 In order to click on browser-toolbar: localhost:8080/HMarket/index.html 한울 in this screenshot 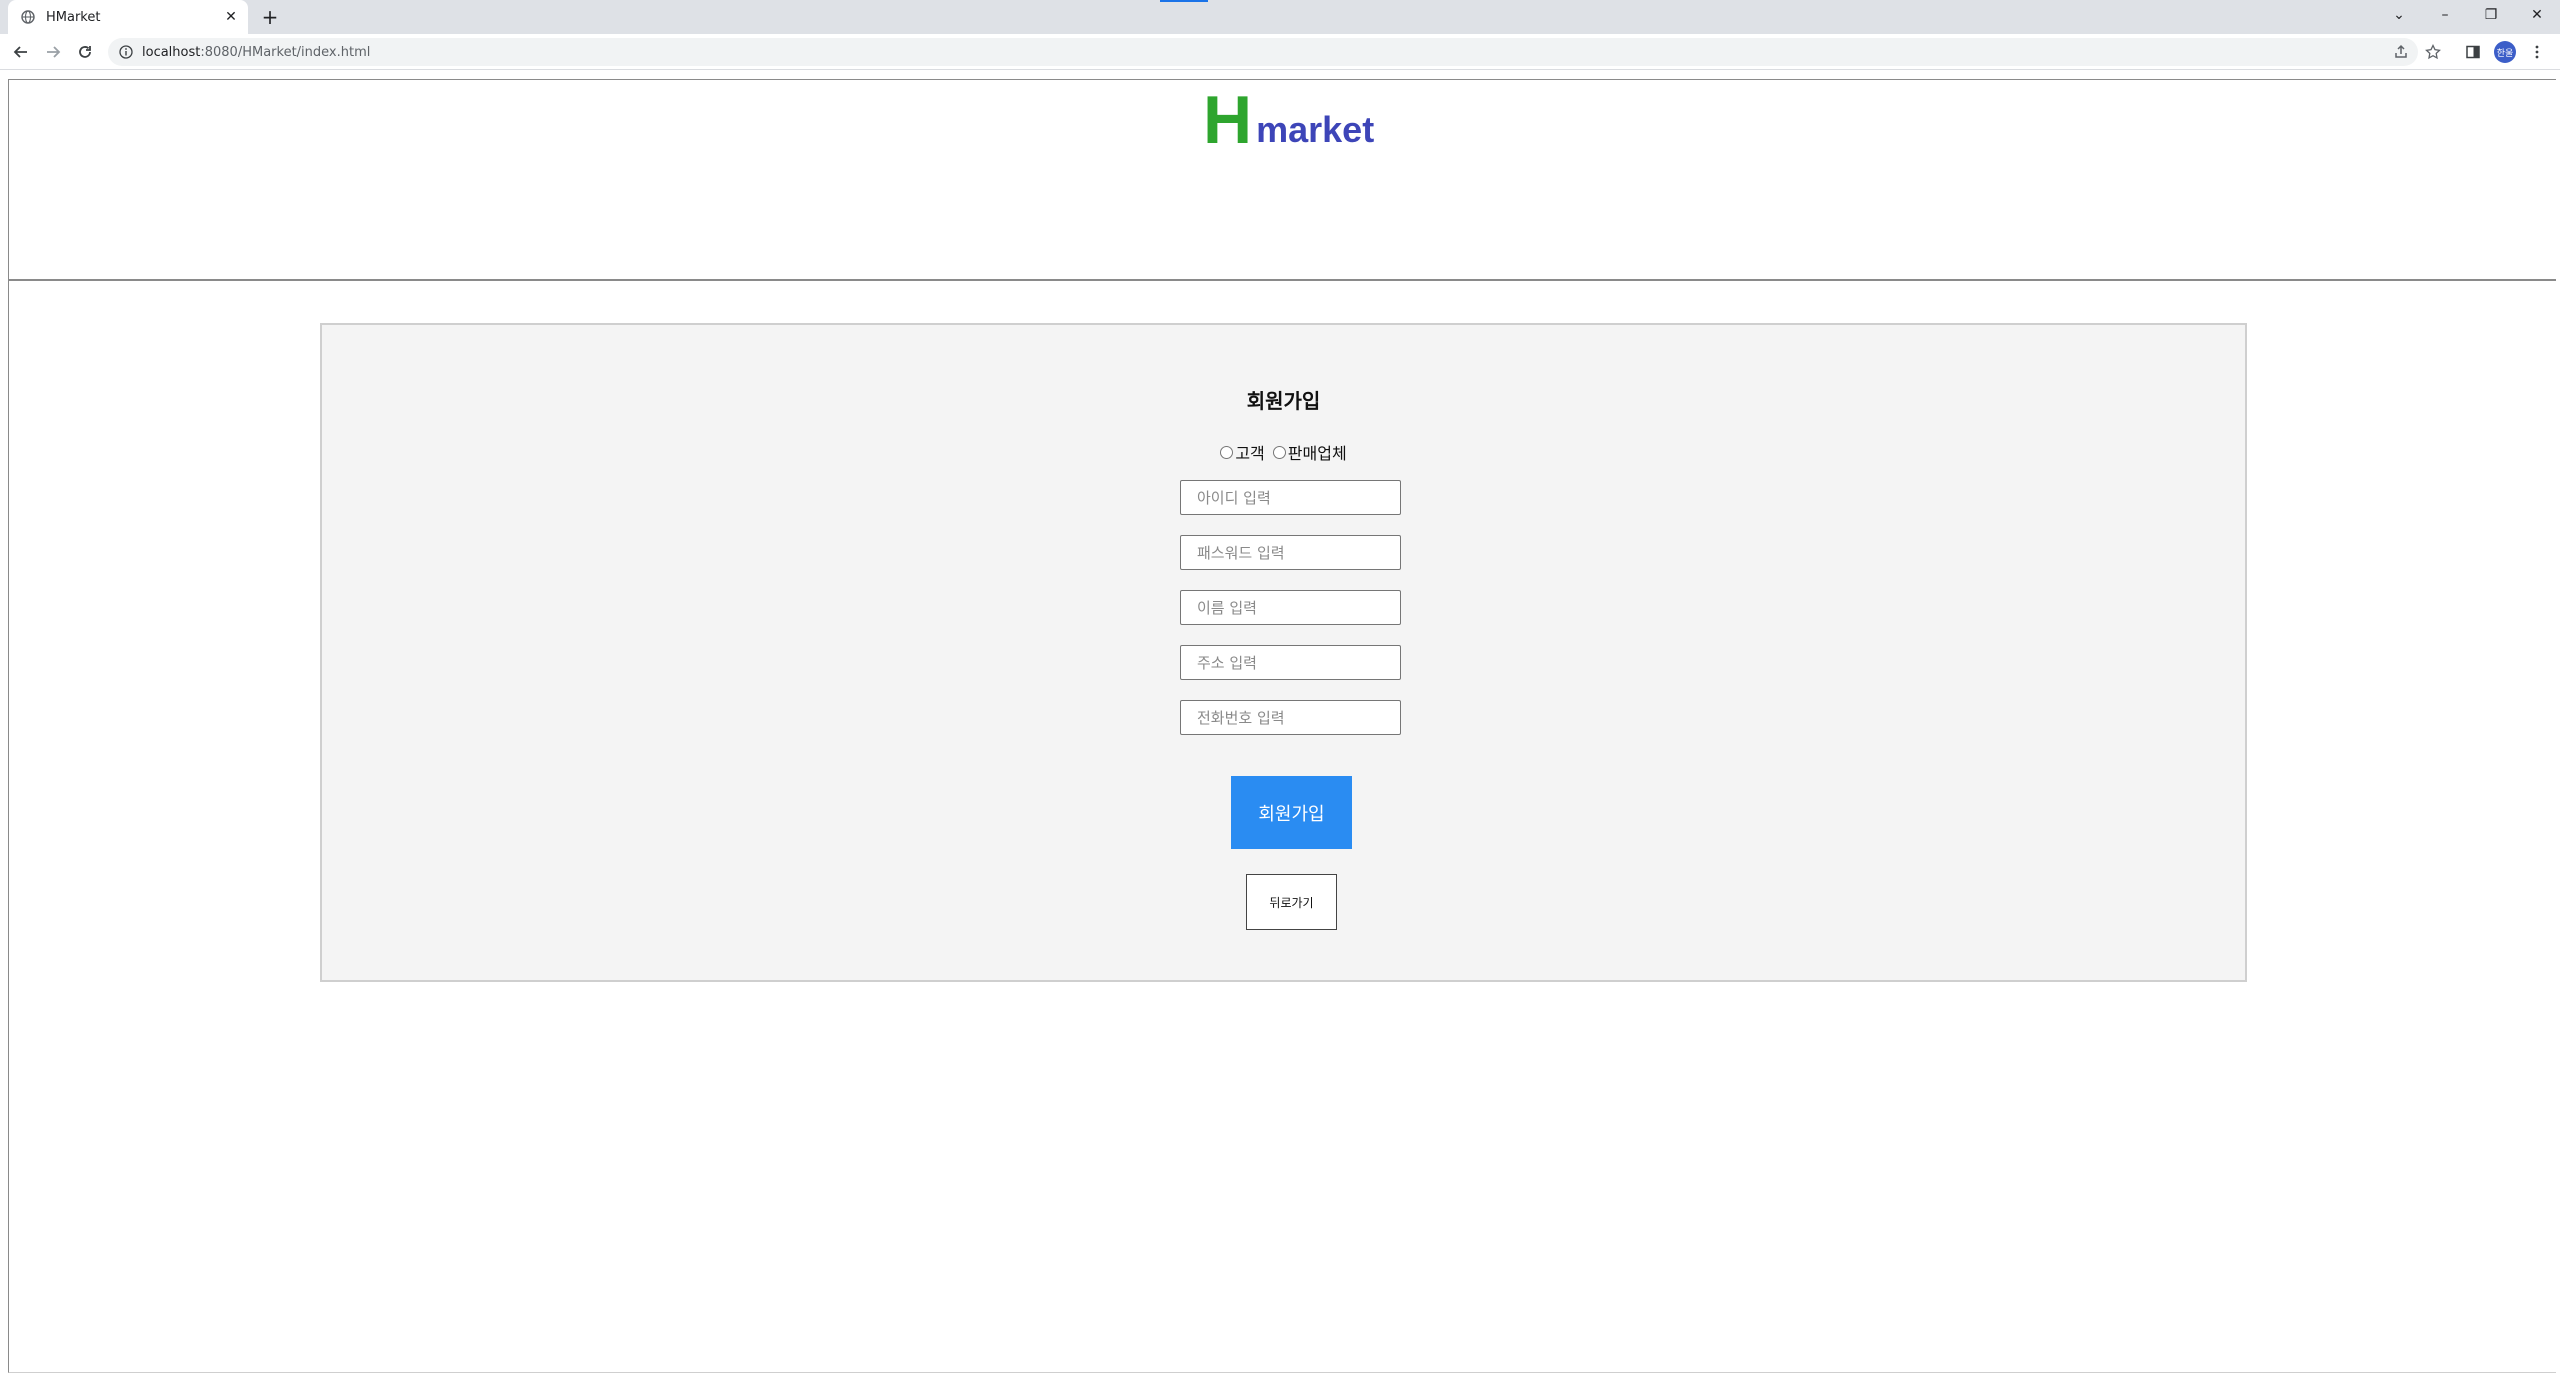, I will do `click(1280, 52)`.